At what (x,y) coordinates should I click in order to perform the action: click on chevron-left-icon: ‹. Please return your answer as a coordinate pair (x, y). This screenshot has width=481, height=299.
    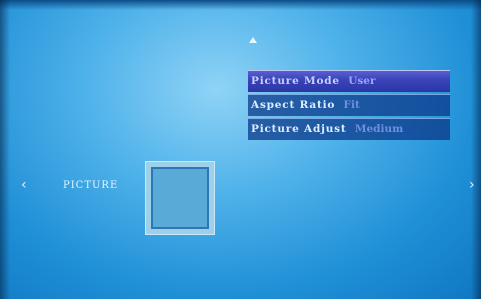
    Looking at the image, I should click on (24, 185).